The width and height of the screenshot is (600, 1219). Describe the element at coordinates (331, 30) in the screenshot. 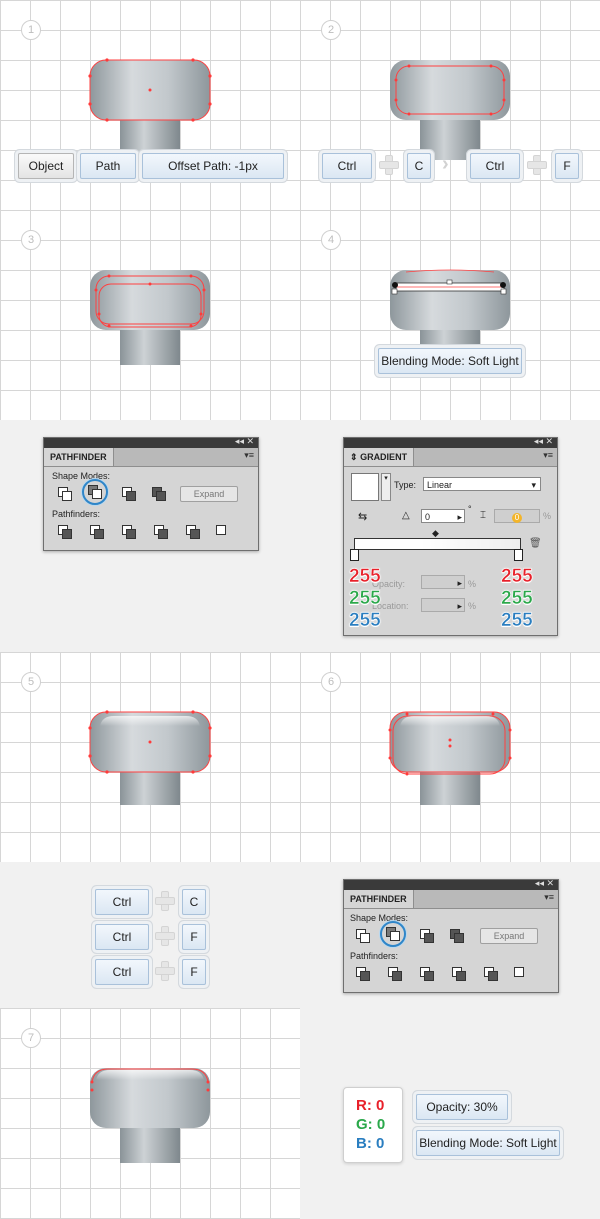

I see `step-number-badge: 2` at that location.